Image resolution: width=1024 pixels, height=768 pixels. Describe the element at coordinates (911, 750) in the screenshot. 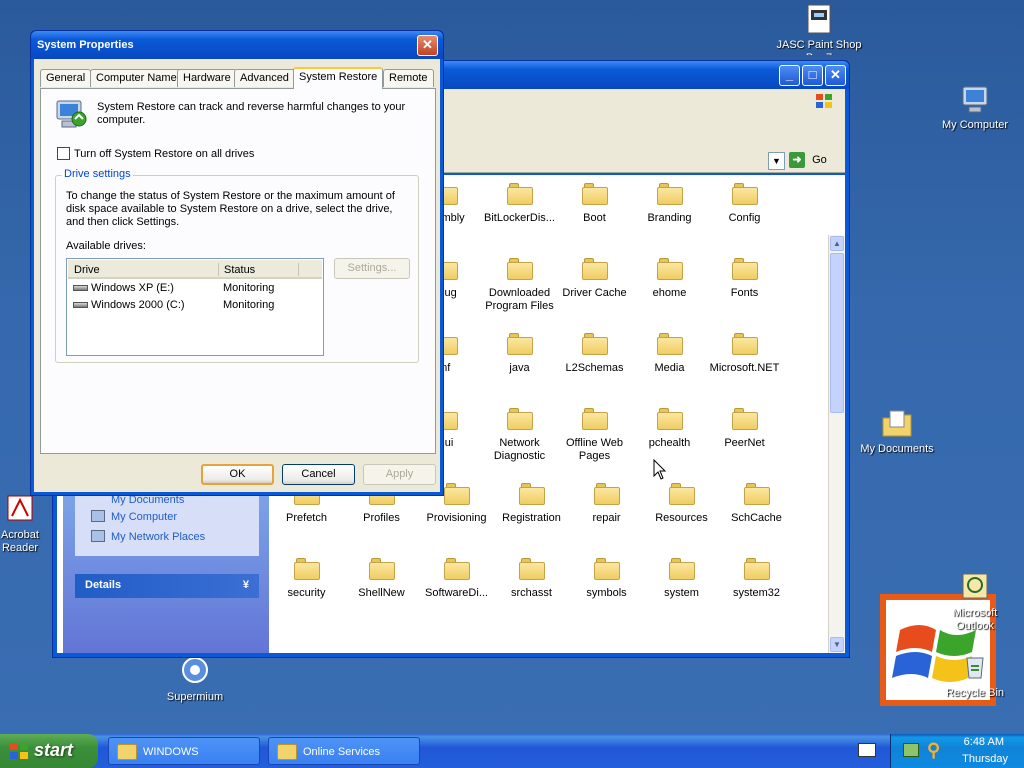

I see `network-icon` at that location.